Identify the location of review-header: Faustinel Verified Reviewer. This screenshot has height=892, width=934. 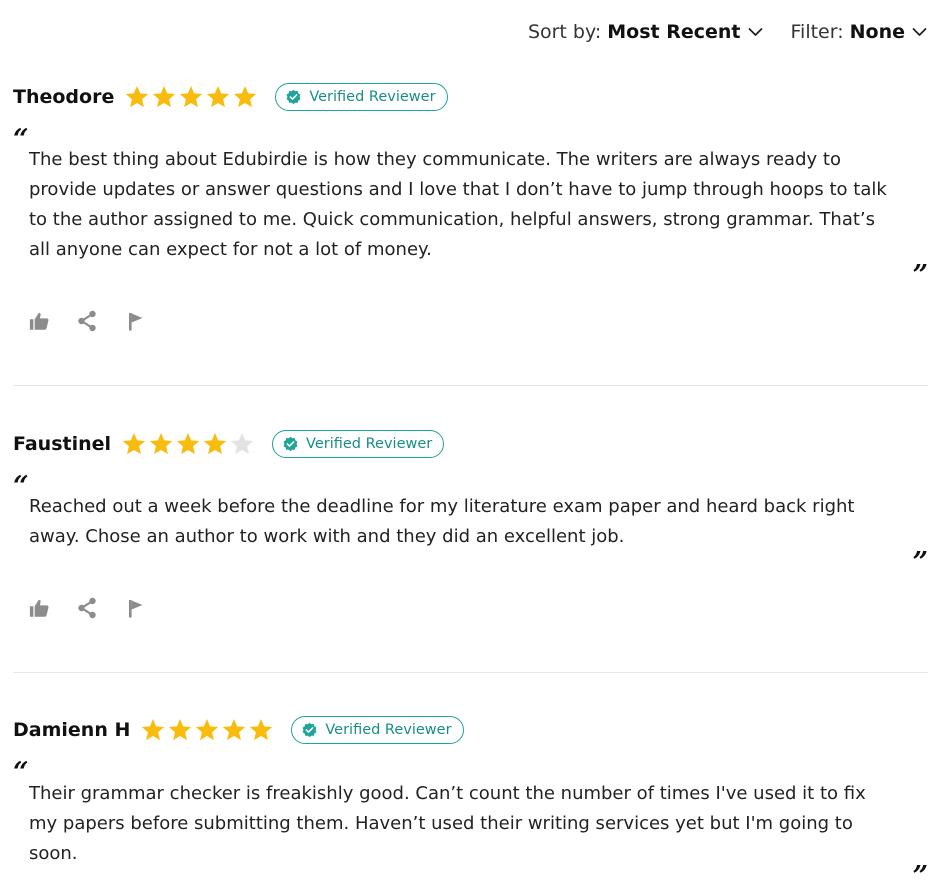
(470, 444).